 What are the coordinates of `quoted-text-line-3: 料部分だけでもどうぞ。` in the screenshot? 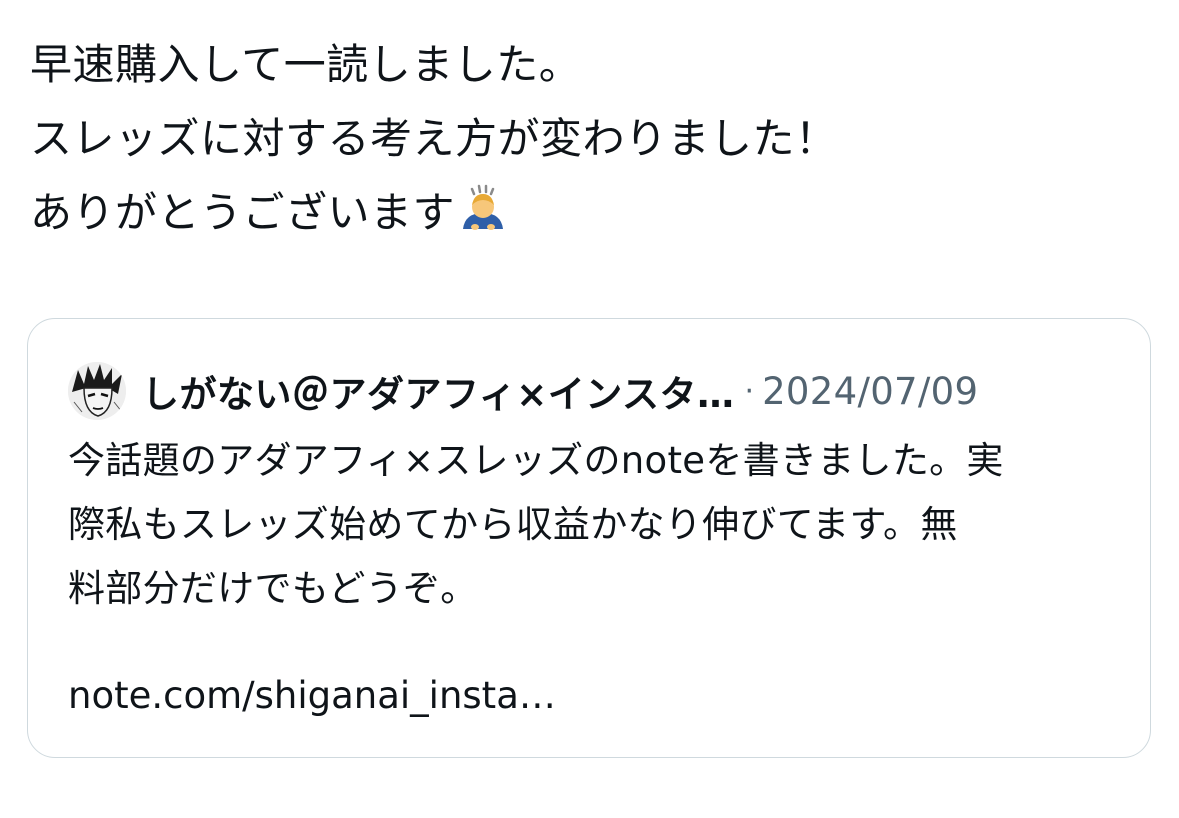 It's located at (273, 588).